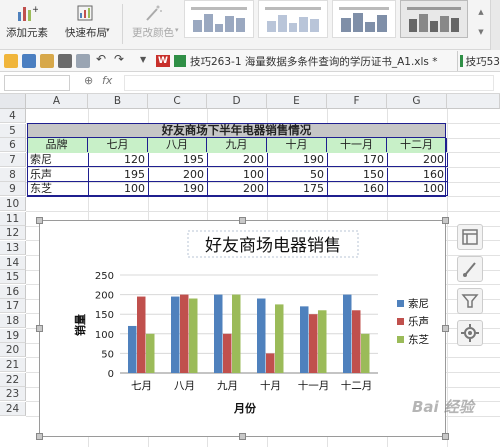 The width and height of the screenshot is (500, 447). Describe the element at coordinates (470, 301) in the screenshot. I see `chart-filter-button` at that location.